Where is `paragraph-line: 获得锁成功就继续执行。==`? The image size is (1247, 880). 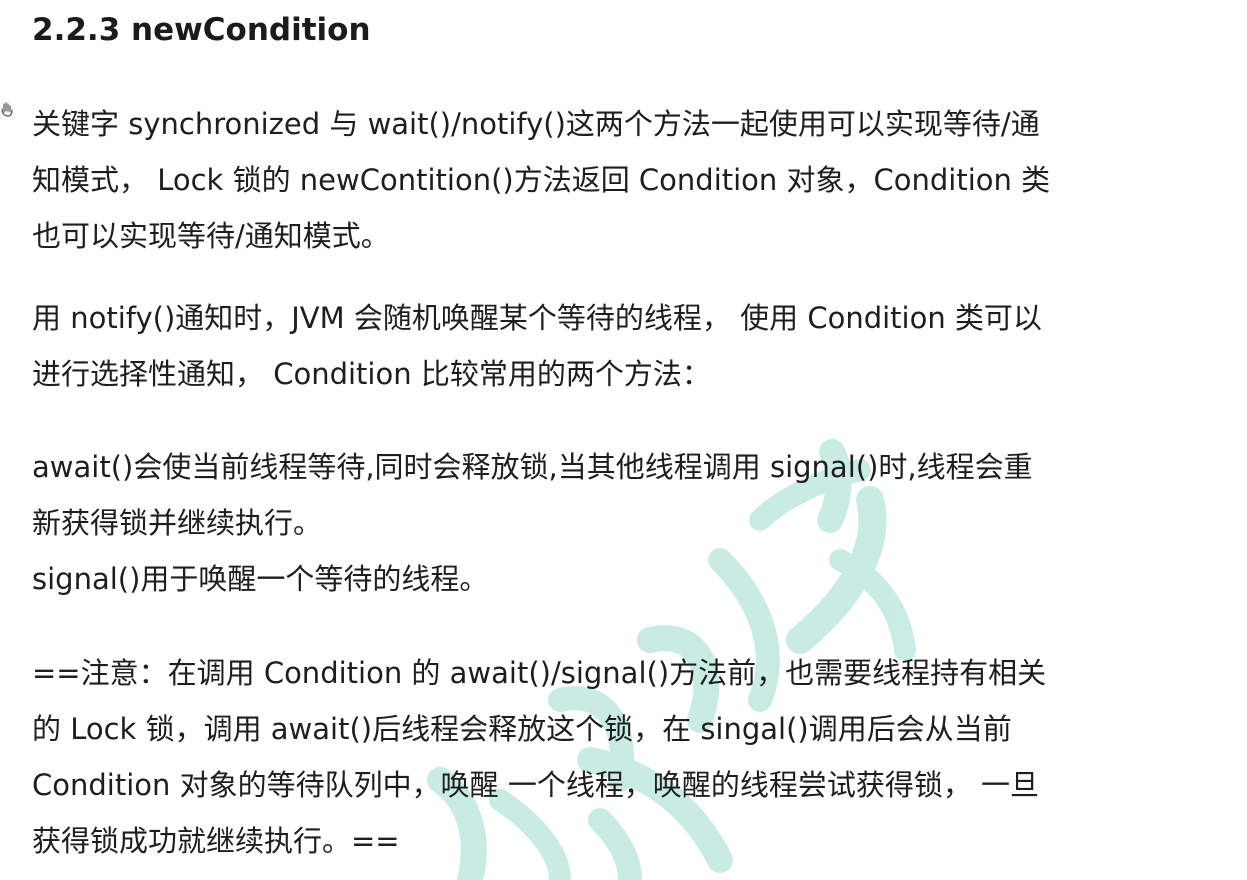
paragraph-line: 获得锁成功就继续执行。== is located at coordinates (216, 841).